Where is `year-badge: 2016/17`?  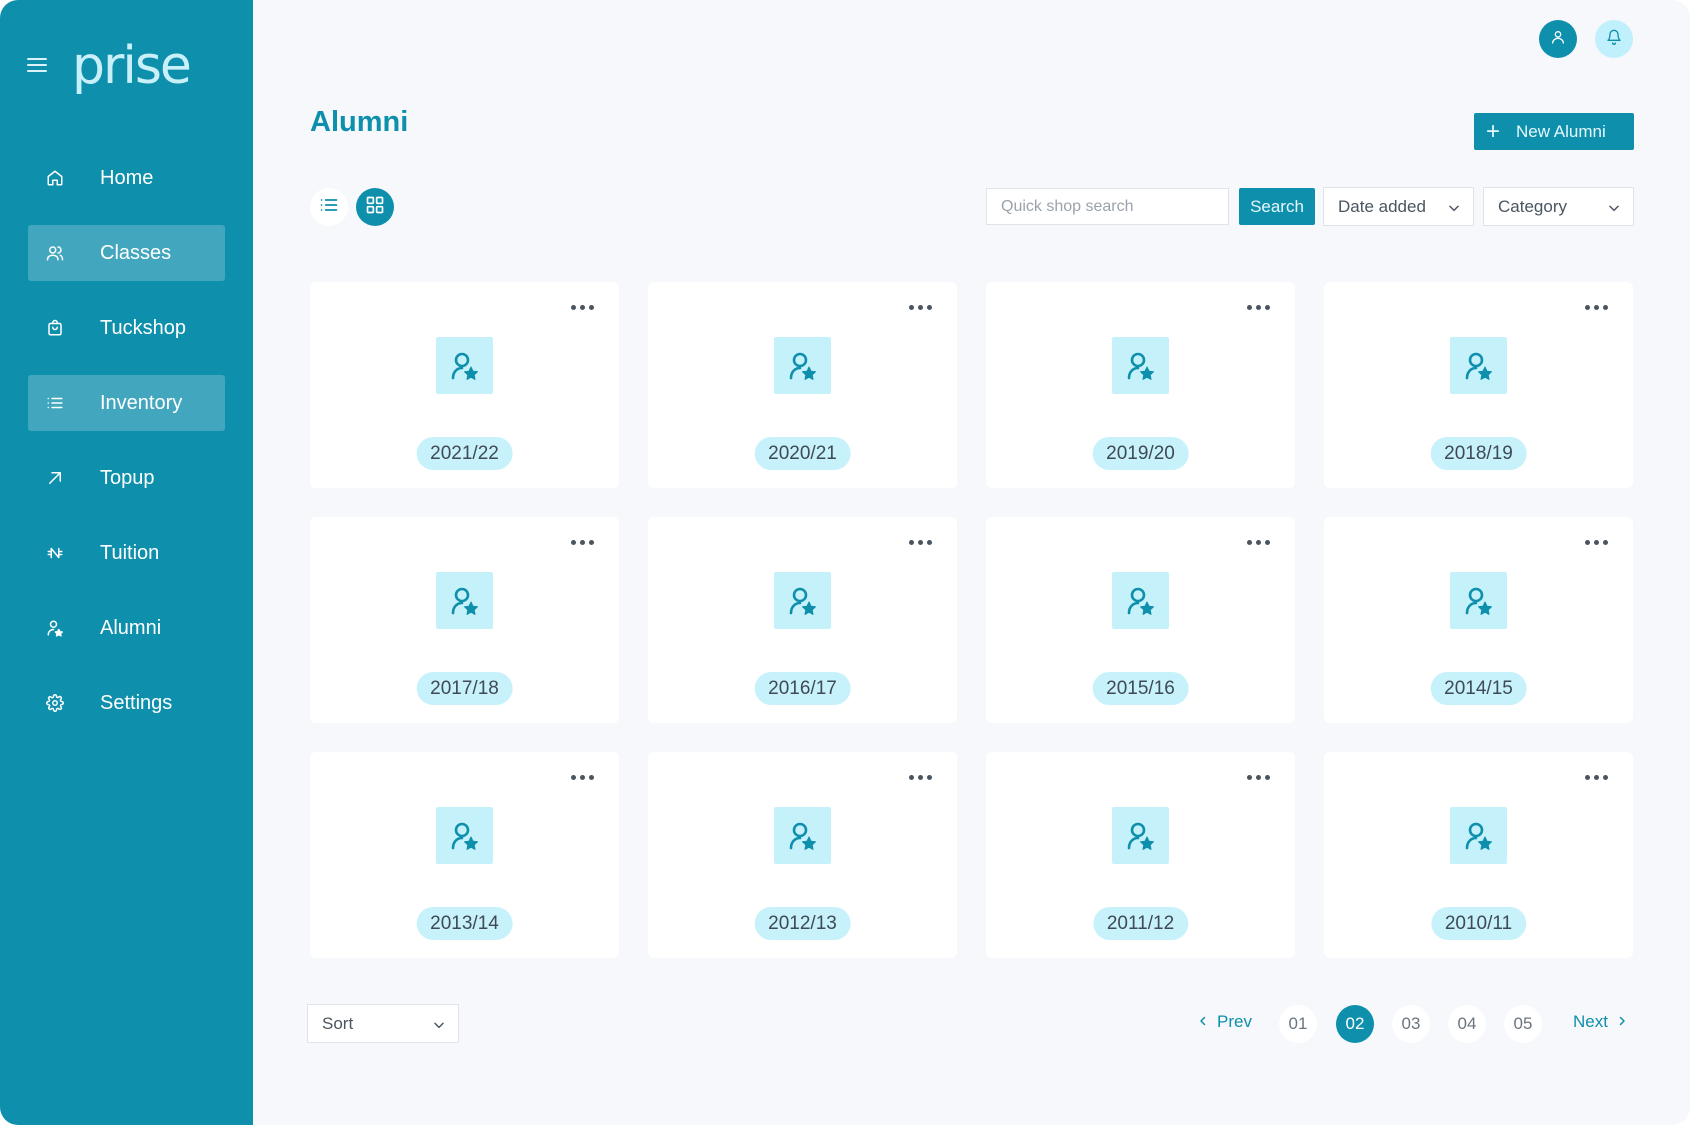
year-badge: 2016/17 is located at coordinates (802, 688).